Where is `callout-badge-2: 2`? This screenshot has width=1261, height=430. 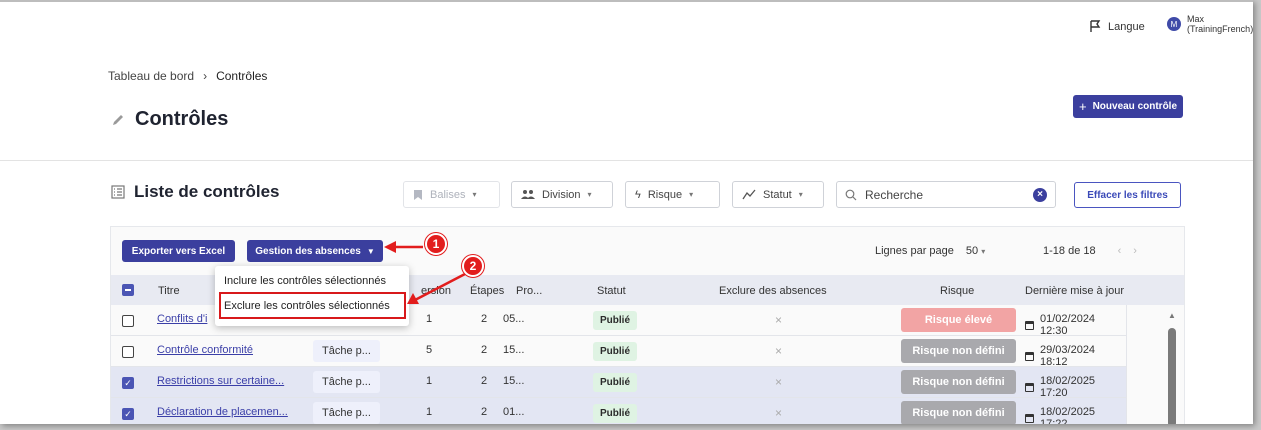 callout-badge-2: 2 is located at coordinates (473, 266).